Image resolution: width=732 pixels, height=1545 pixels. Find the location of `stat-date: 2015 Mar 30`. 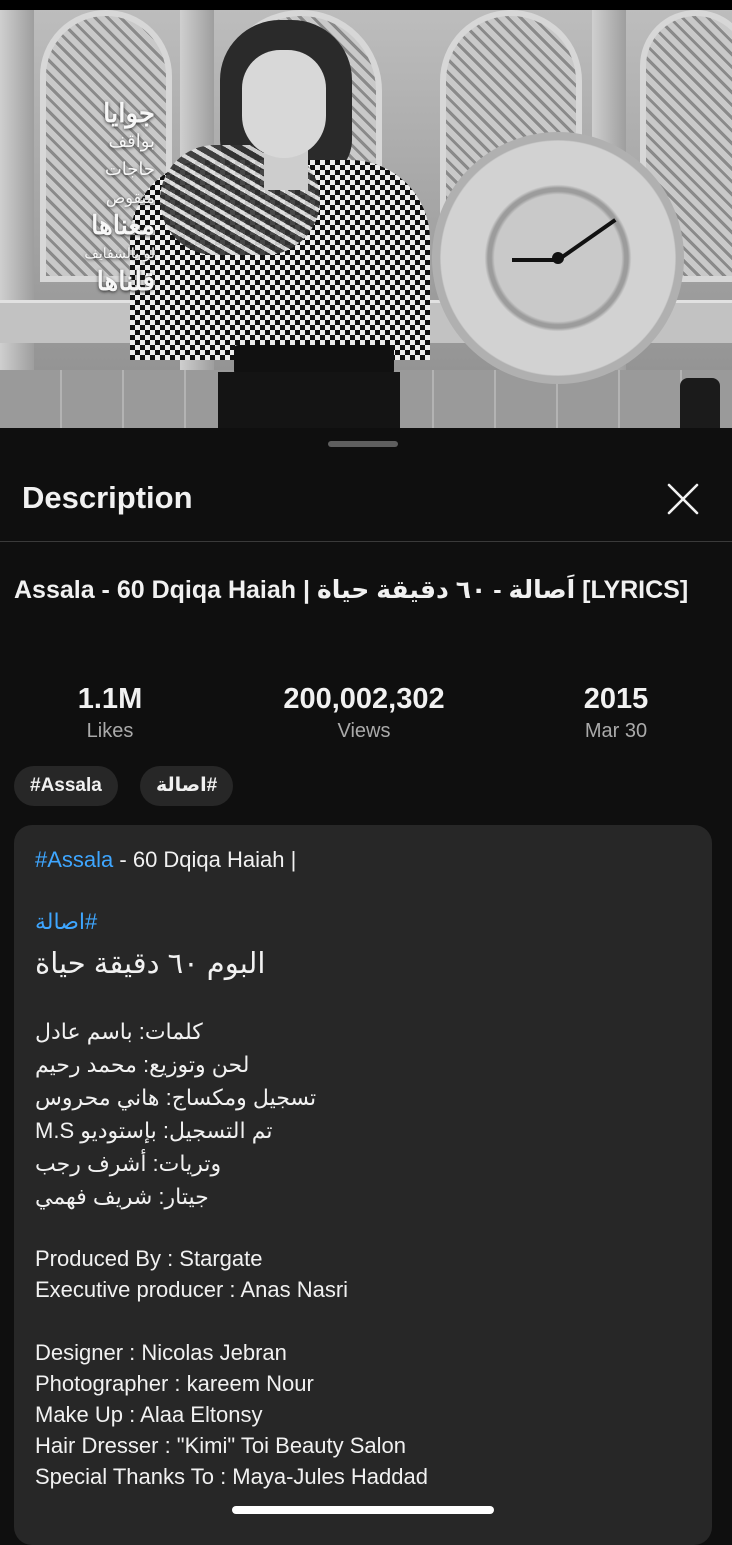

stat-date: 2015 Mar 30 is located at coordinates (616, 714).